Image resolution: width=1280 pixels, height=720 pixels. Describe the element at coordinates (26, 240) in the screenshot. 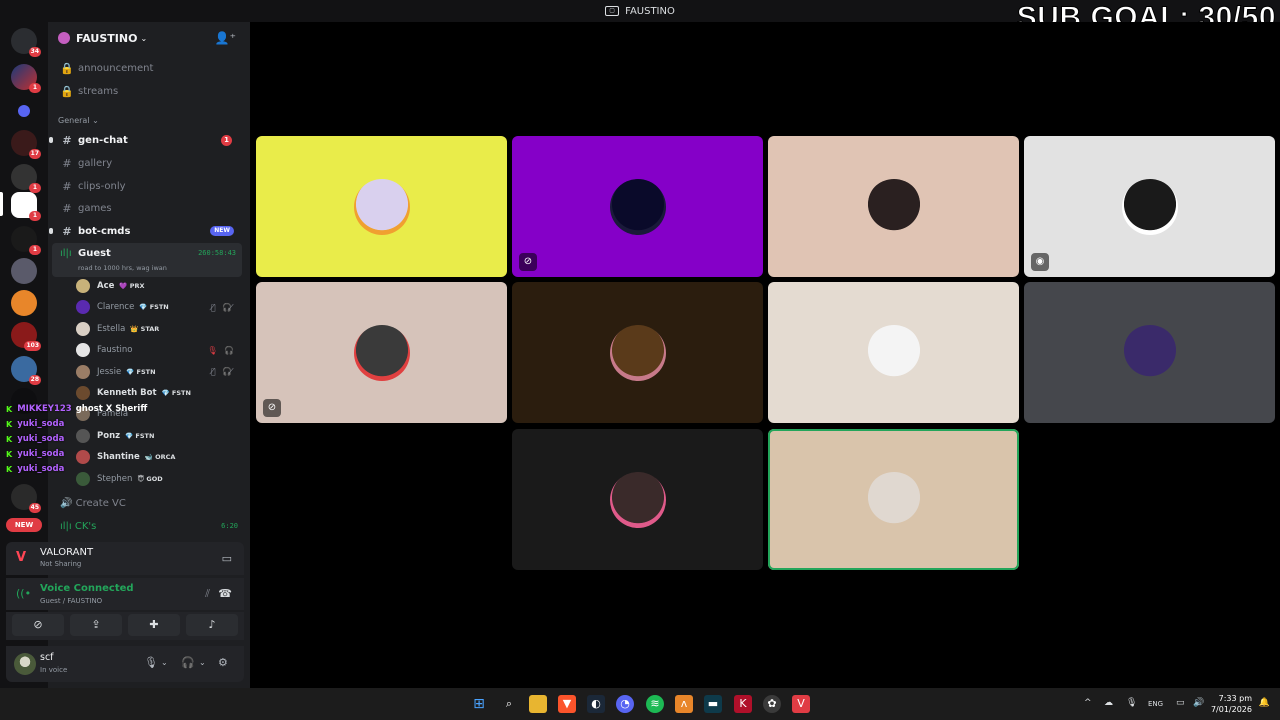

I see `server-icon-4: 1` at that location.